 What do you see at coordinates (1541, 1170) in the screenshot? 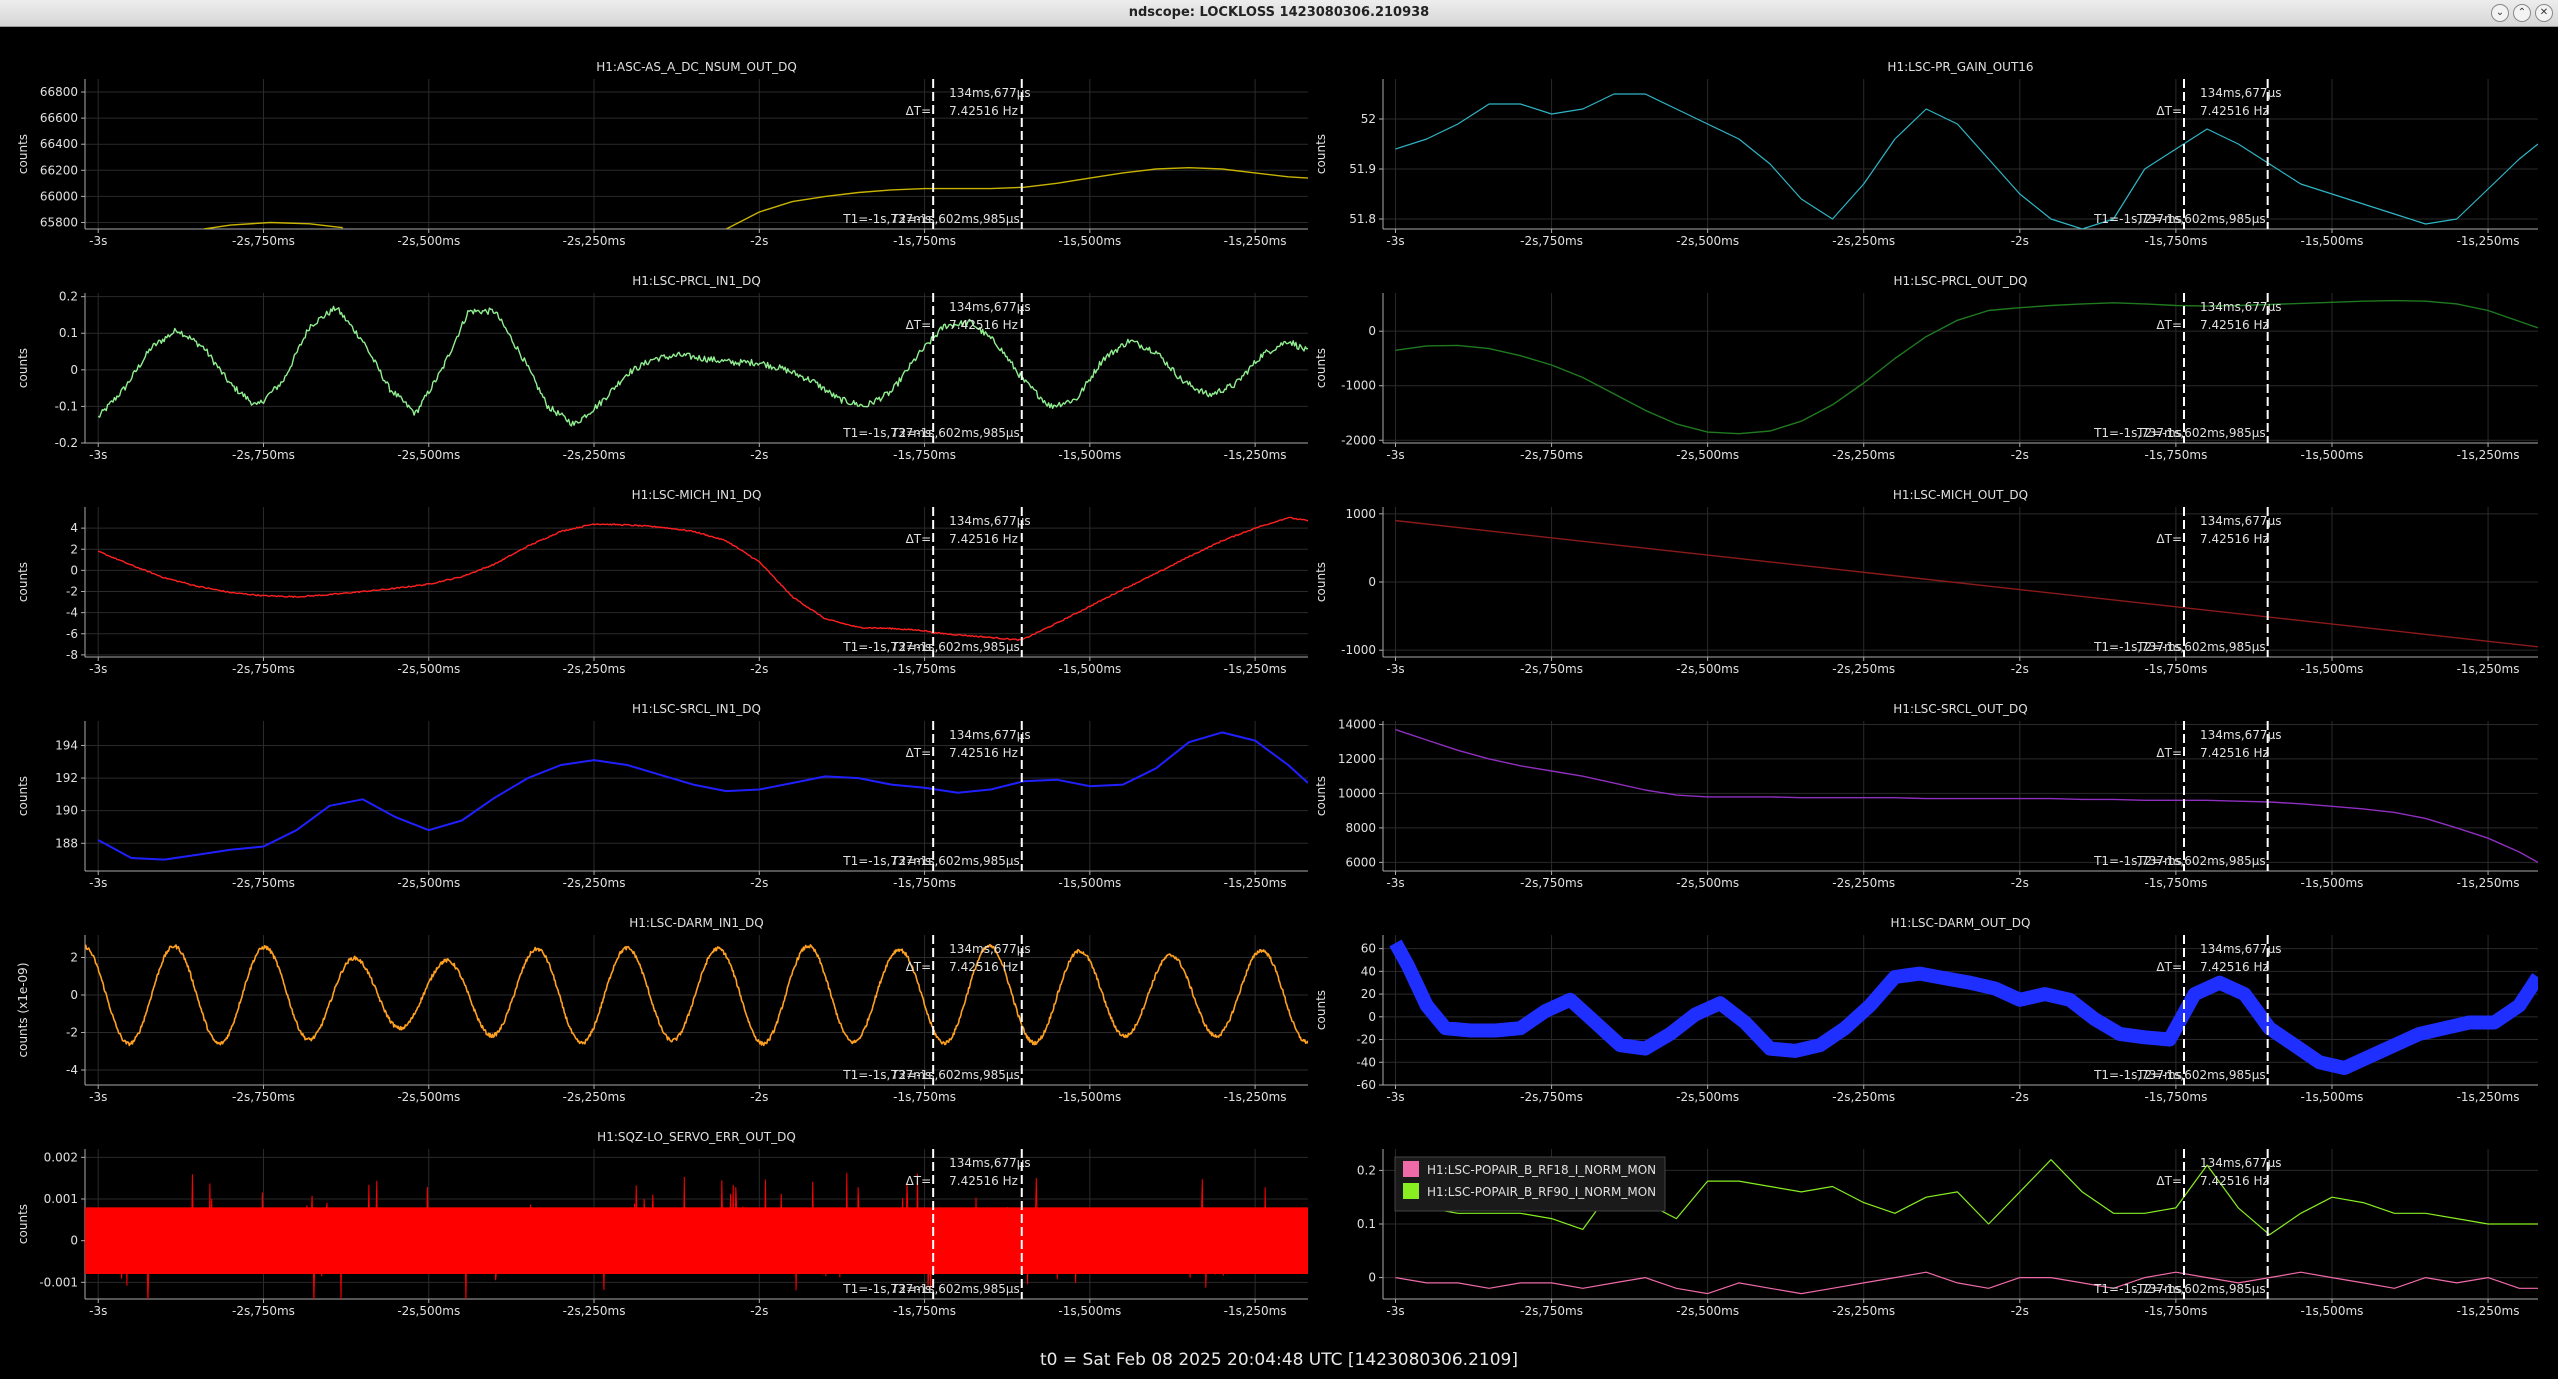
I see `legend-label: H1:LSC-POPAIR_B_RF18_I_NORM_MON` at bounding box center [1541, 1170].